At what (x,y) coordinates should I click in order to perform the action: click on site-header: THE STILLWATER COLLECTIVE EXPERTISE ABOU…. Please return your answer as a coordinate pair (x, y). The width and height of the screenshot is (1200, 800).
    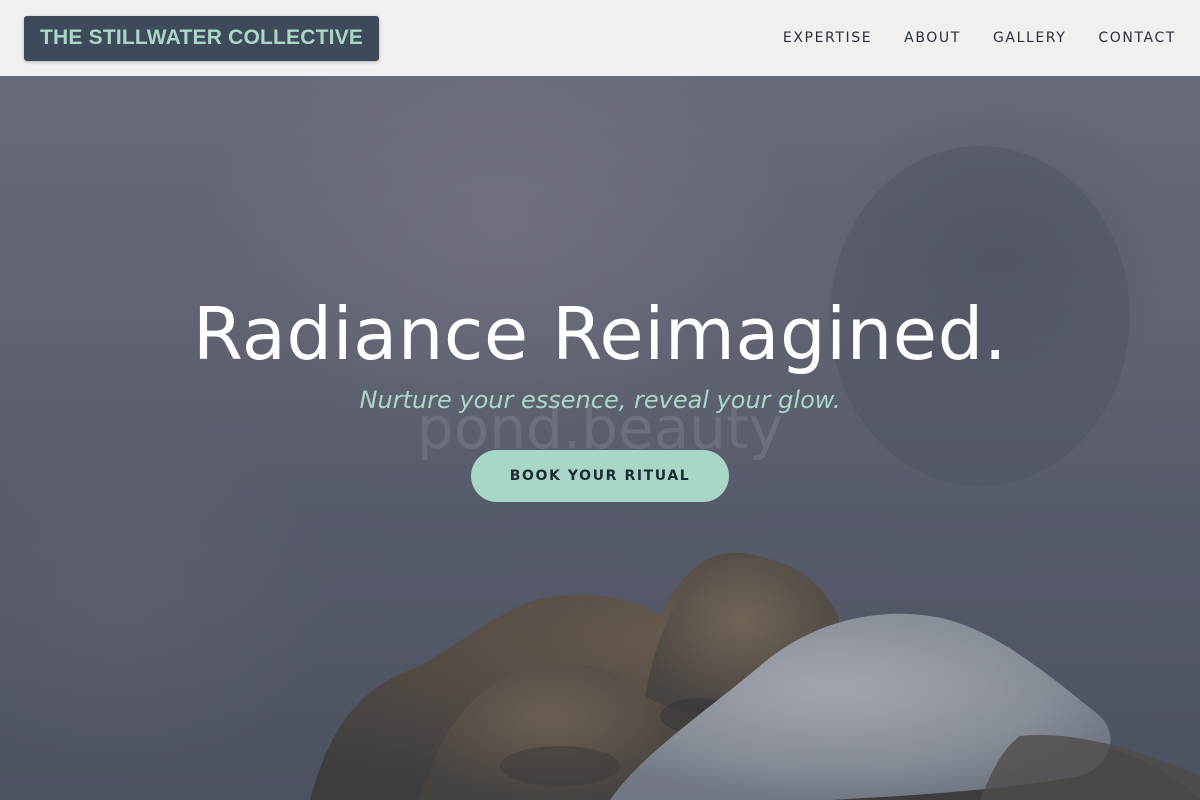
    Looking at the image, I should click on (600, 38).